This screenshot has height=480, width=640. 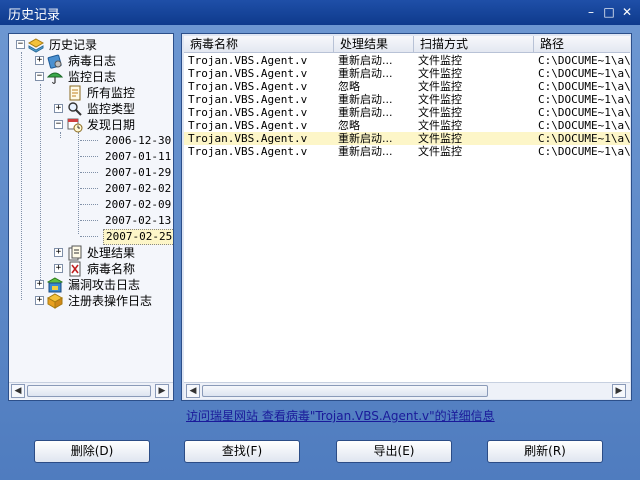 I want to click on history-stack-icon, so click(x=36, y=45).